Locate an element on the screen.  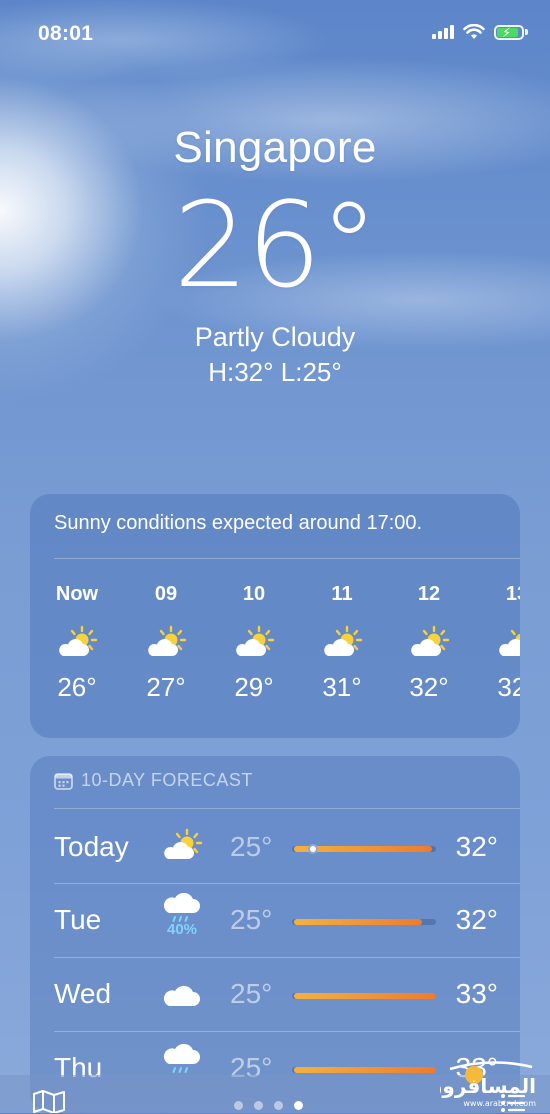
cellular-signal-icon is located at coordinates (443, 32).